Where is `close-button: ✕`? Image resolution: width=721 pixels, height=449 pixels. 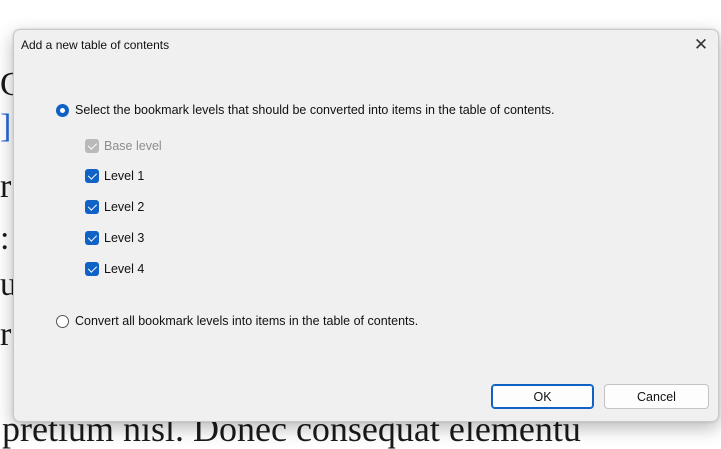
close-button: ✕ is located at coordinates (701, 45).